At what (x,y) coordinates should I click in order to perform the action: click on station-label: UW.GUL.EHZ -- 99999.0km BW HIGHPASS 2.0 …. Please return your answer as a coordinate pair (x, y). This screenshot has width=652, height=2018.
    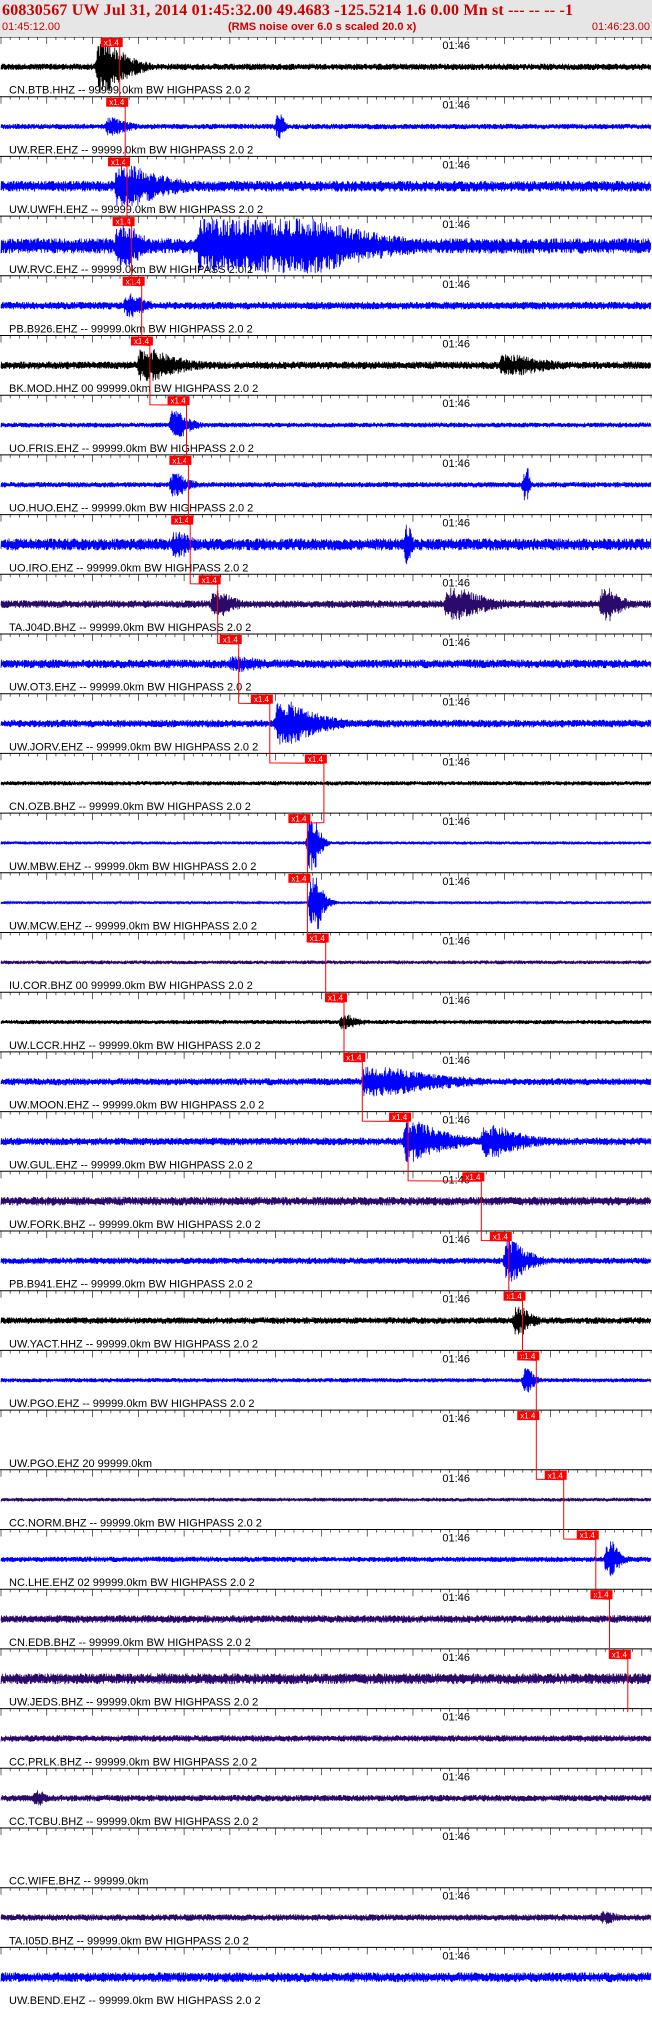
    Looking at the image, I should click on (131, 1165).